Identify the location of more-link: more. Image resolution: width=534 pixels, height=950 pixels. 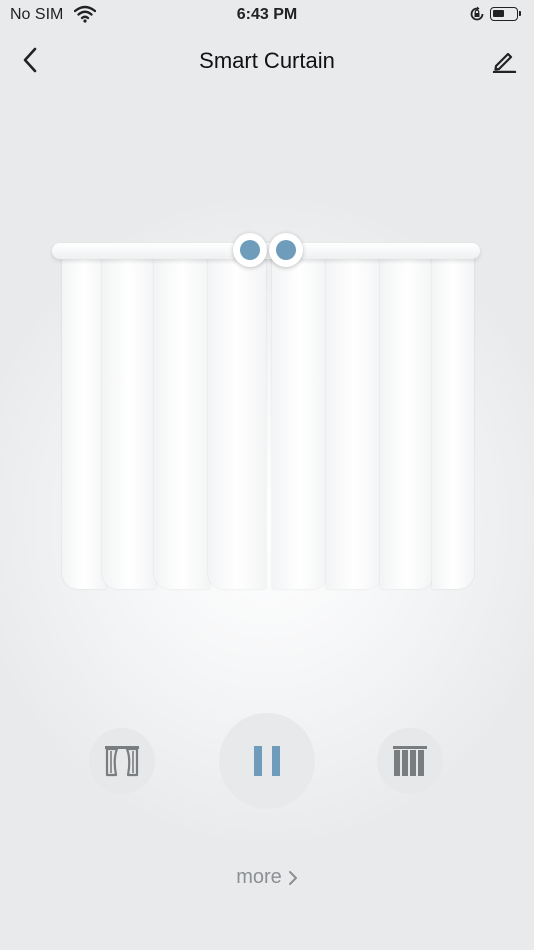
(267, 877).